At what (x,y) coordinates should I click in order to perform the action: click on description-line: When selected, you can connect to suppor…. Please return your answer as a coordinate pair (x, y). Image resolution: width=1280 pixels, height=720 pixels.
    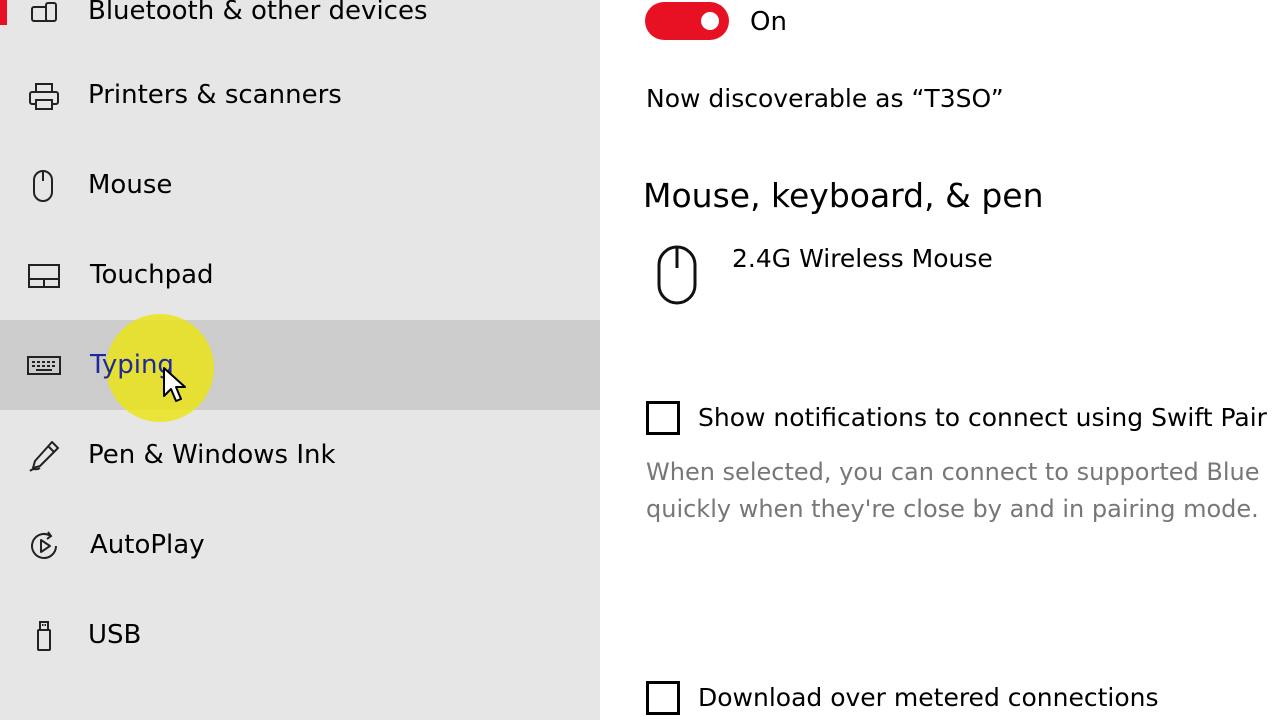
    Looking at the image, I should click on (953, 472).